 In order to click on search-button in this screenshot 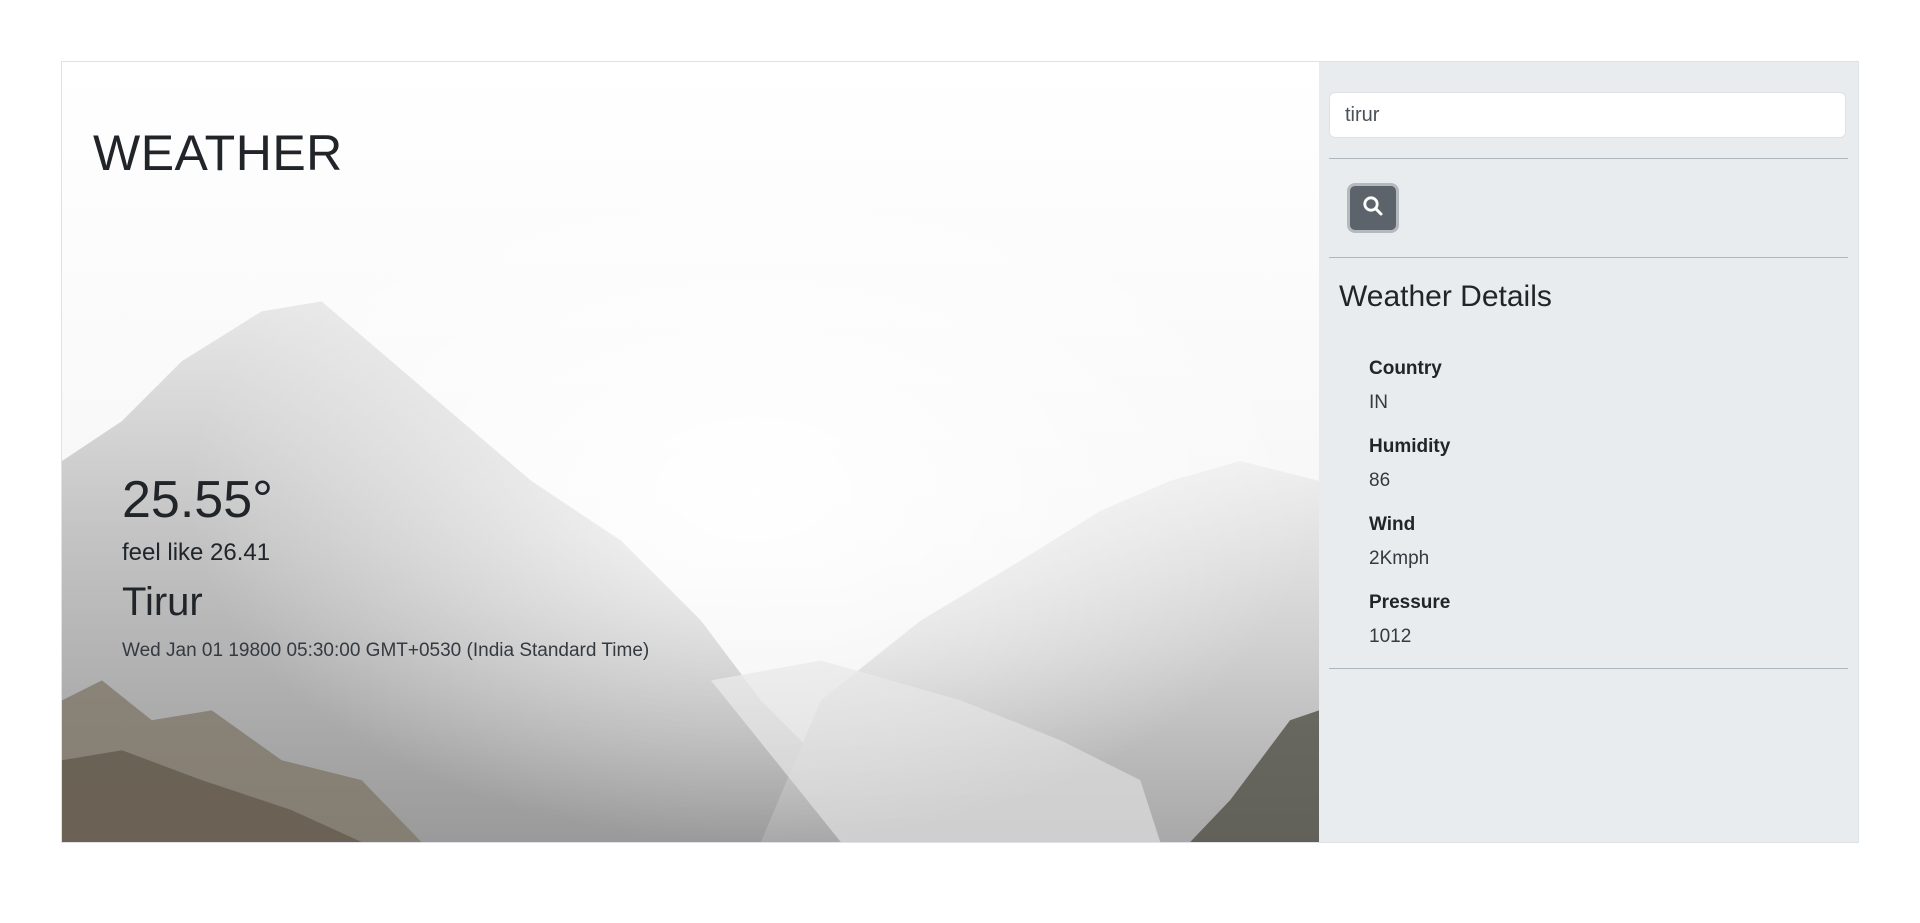, I will do `click(1373, 208)`.